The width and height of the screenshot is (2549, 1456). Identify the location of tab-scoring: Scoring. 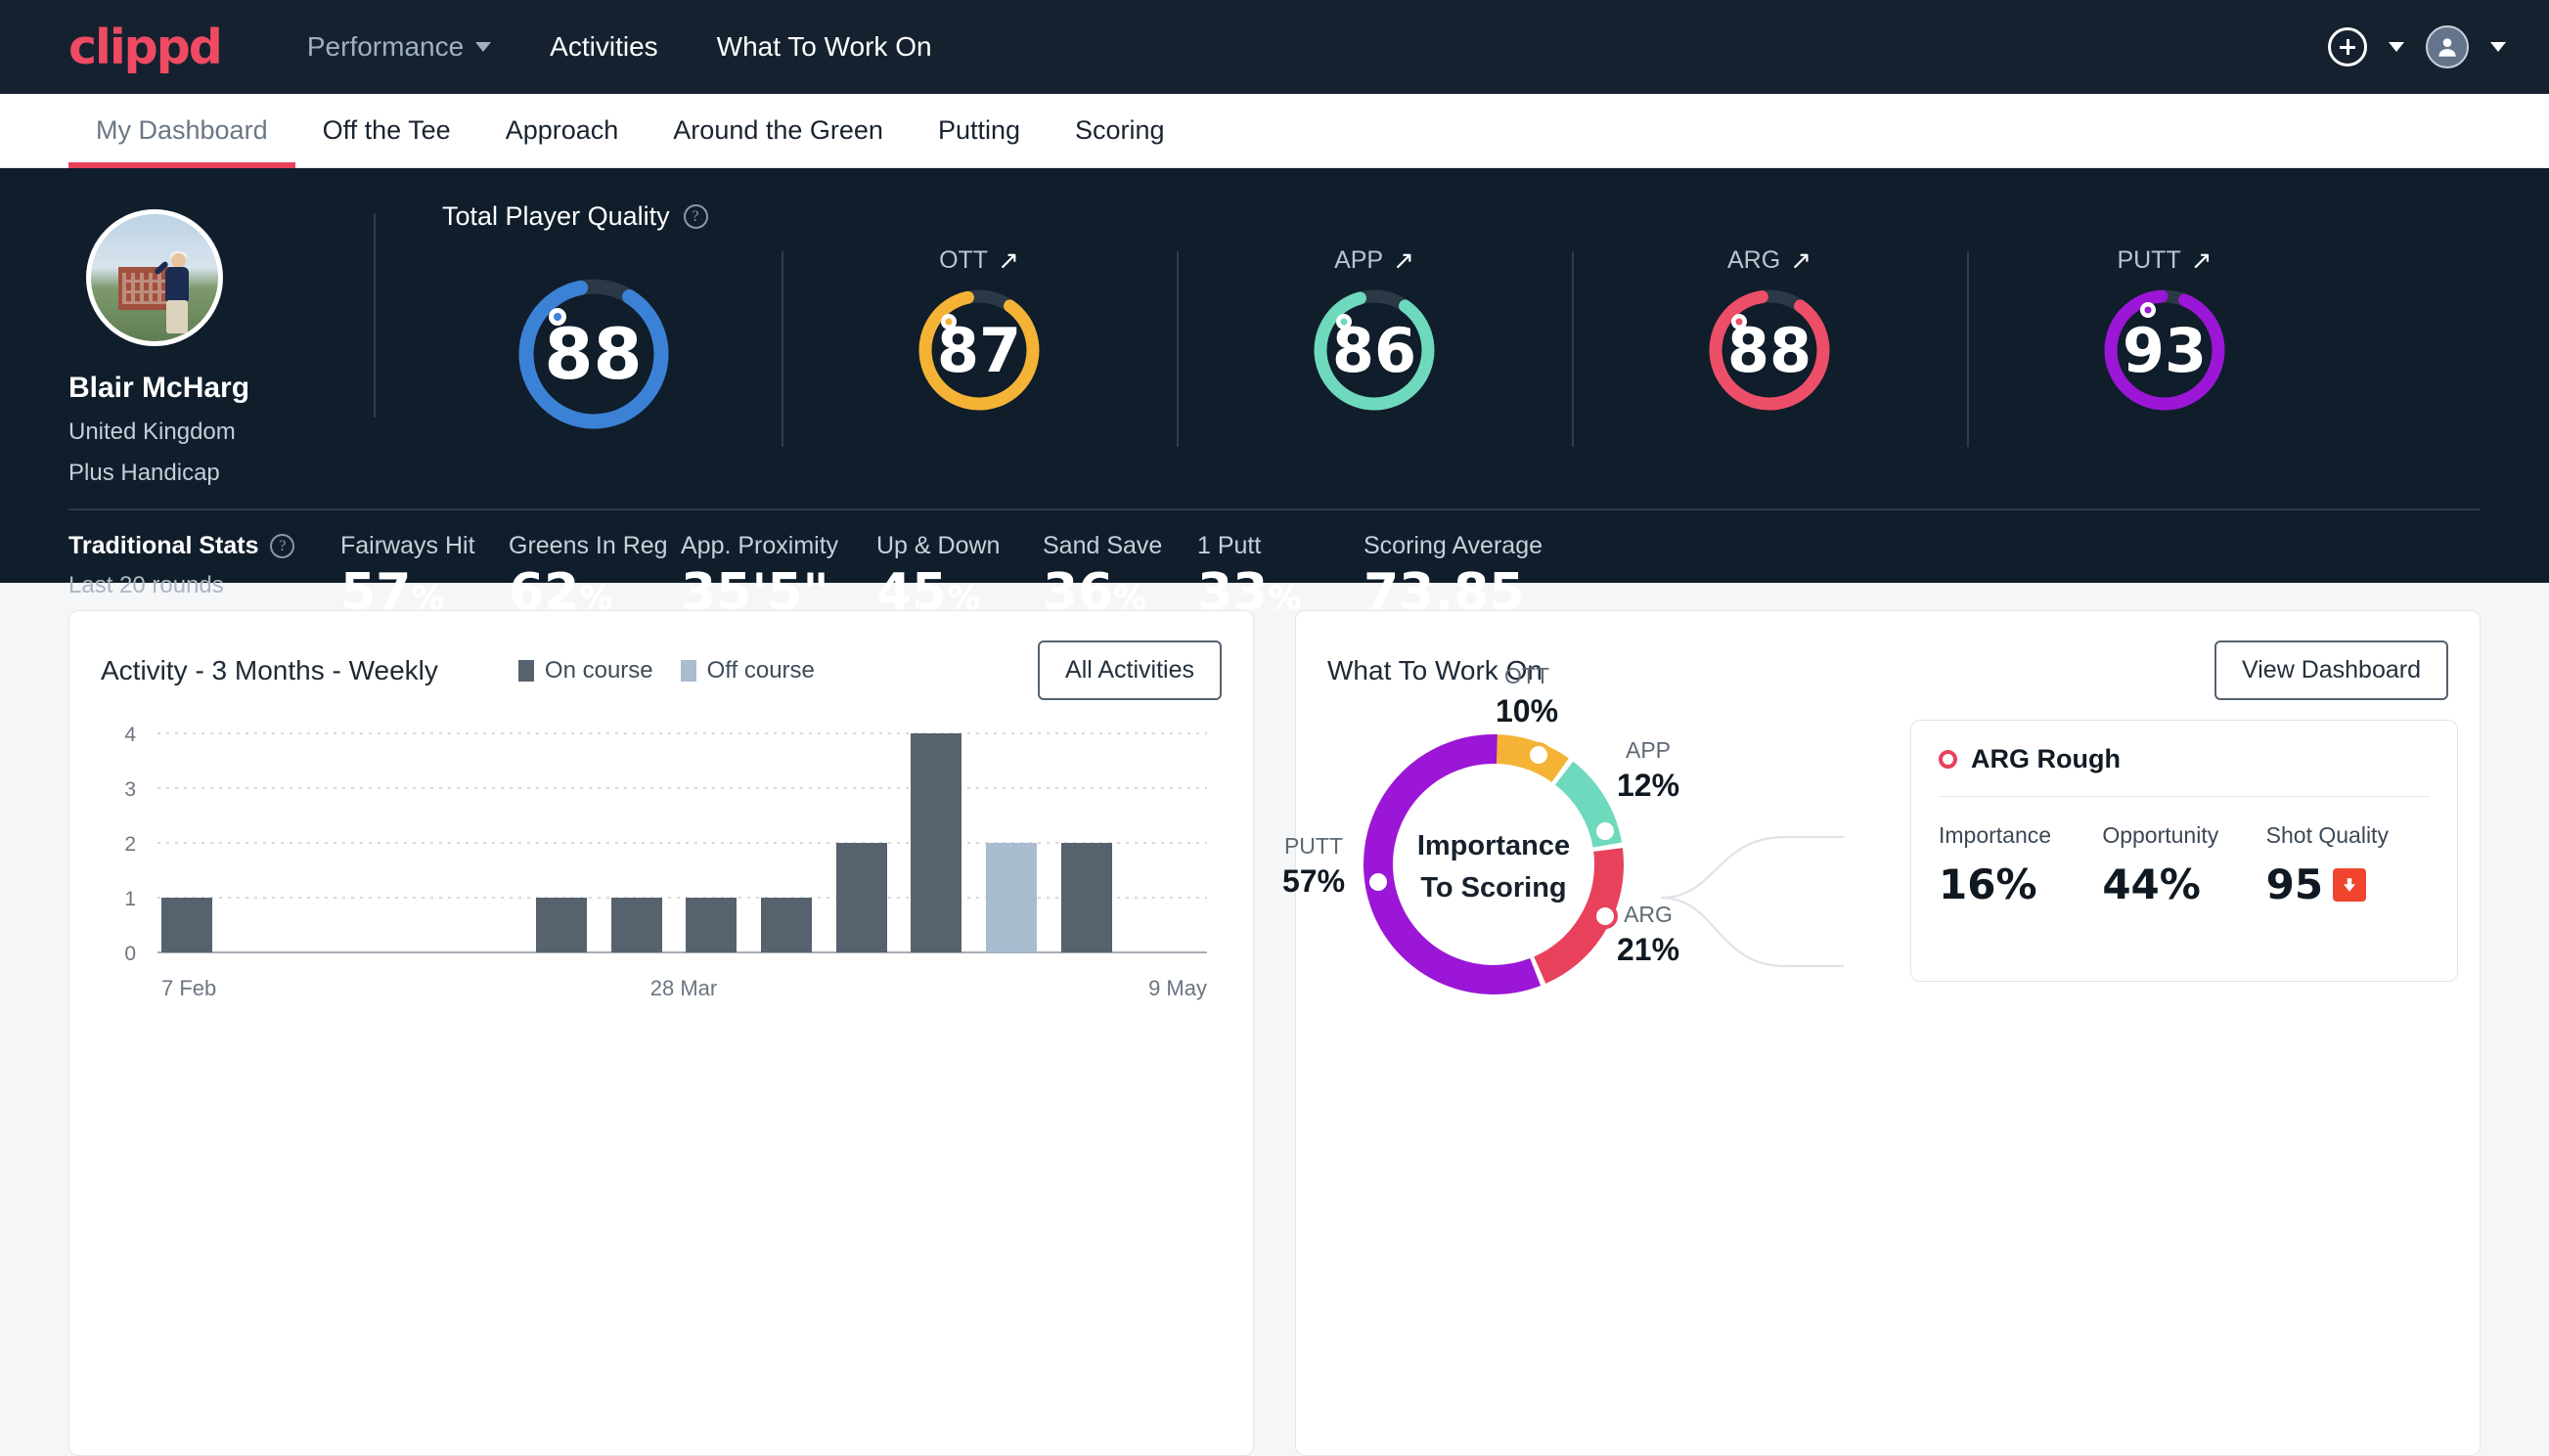
(1120, 131).